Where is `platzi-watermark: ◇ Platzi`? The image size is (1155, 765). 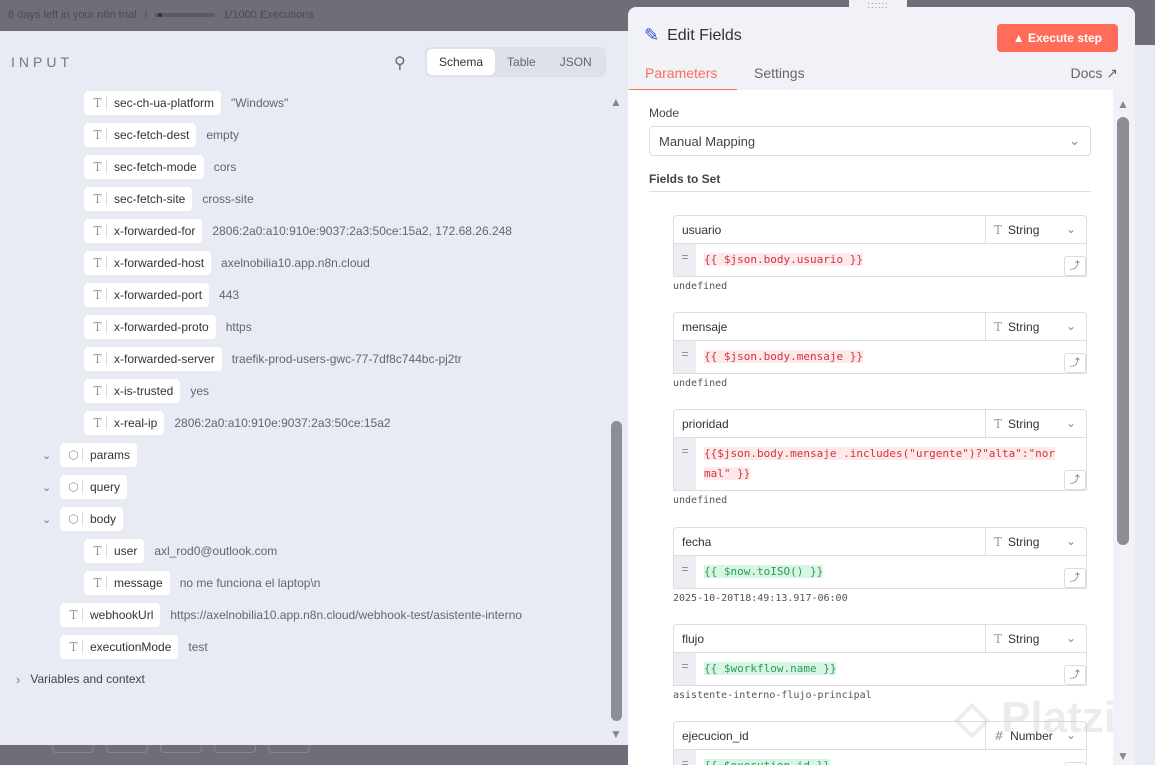
platzi-watermark: ◇ Platzi is located at coordinates (1035, 717).